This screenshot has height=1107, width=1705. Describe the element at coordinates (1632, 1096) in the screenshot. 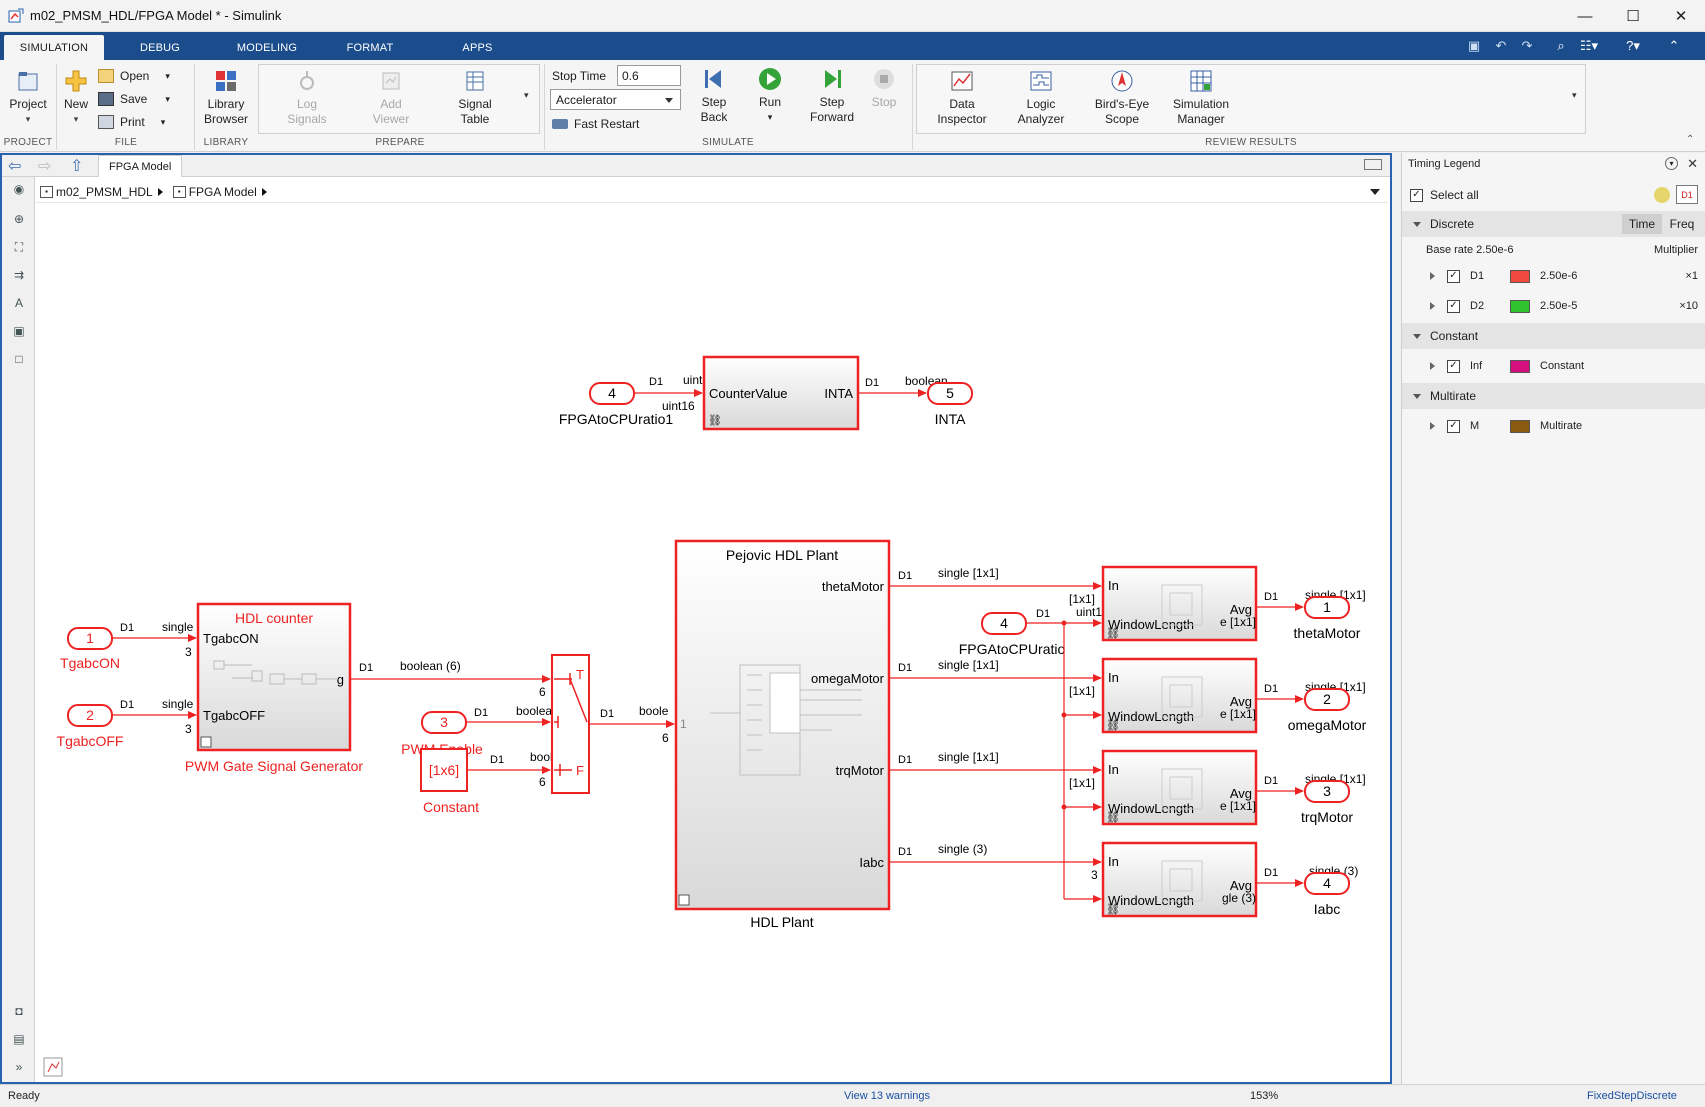

I see `solver-link: FixedStepDiscrete` at that location.